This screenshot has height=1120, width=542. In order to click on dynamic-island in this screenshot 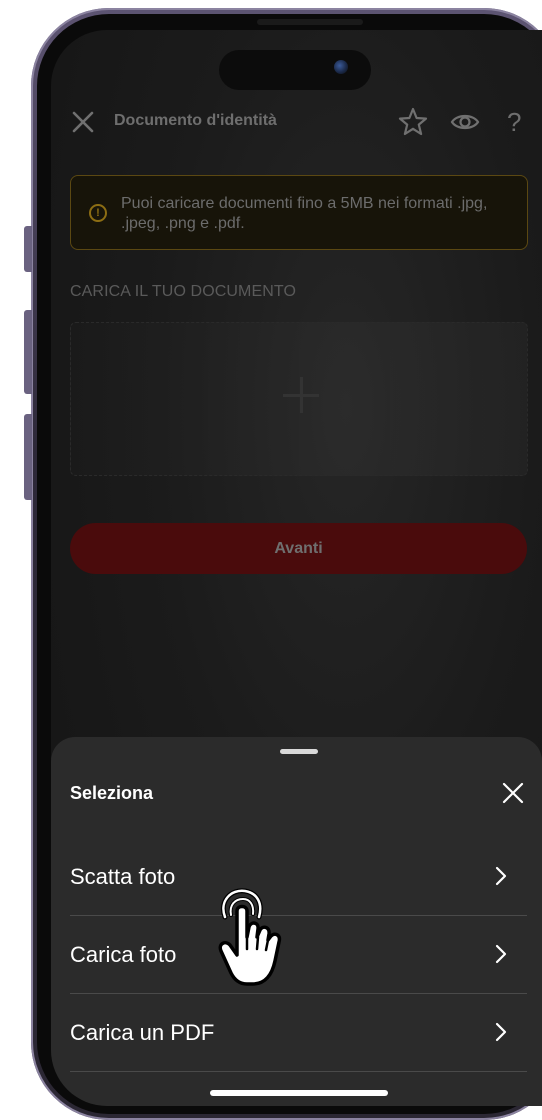, I will do `click(295, 70)`.